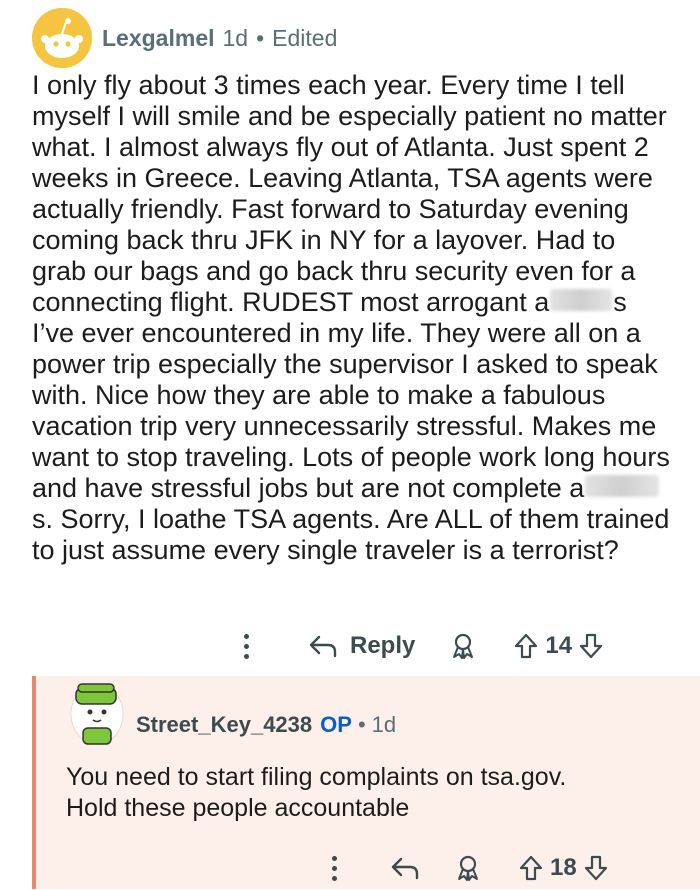 The width and height of the screenshot is (700, 890). Describe the element at coordinates (418, 646) in the screenshot. I see `comment-actions: Reply 14` at that location.